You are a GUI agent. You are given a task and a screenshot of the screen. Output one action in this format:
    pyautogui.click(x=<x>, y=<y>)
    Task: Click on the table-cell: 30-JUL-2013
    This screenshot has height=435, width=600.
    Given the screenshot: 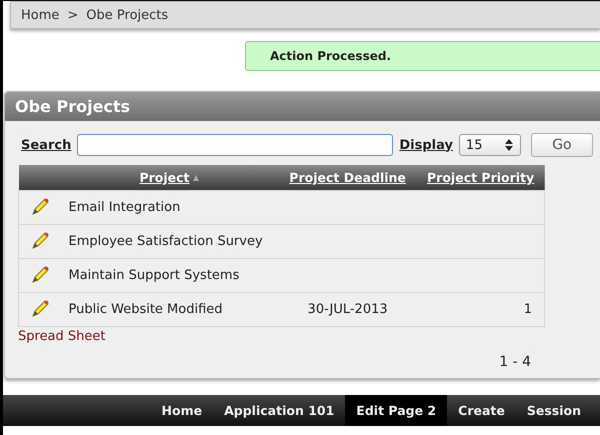 What is the action you would take?
    pyautogui.click(x=348, y=309)
    